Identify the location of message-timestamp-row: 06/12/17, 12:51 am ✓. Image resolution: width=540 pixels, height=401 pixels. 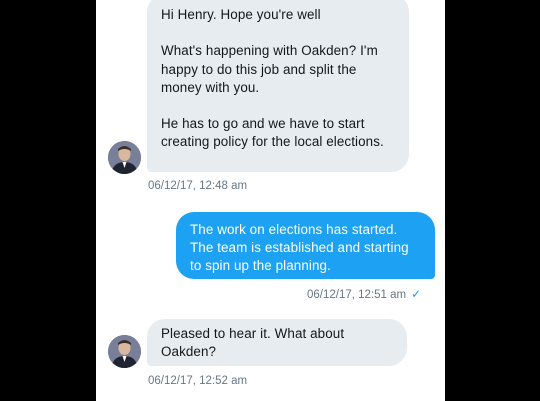
(364, 294).